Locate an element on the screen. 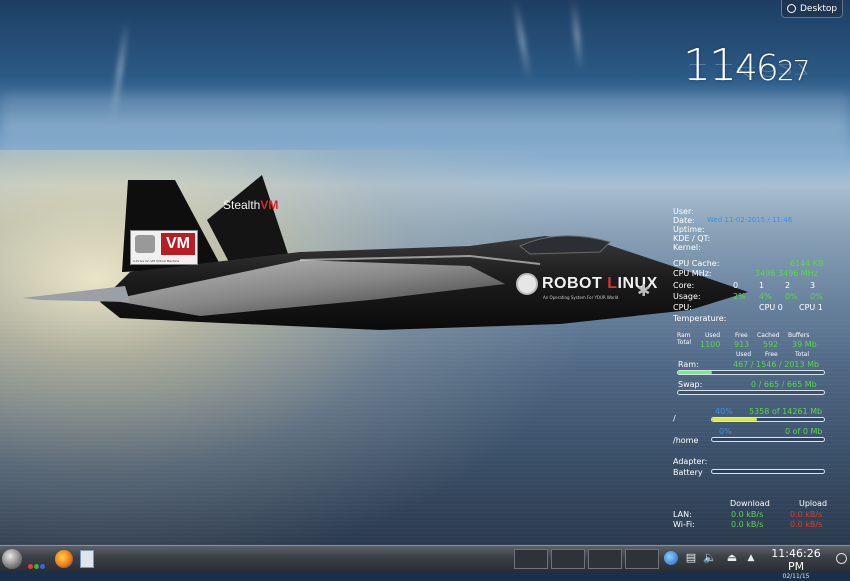 This screenshot has width=850, height=581. battery-bar is located at coordinates (768, 471).